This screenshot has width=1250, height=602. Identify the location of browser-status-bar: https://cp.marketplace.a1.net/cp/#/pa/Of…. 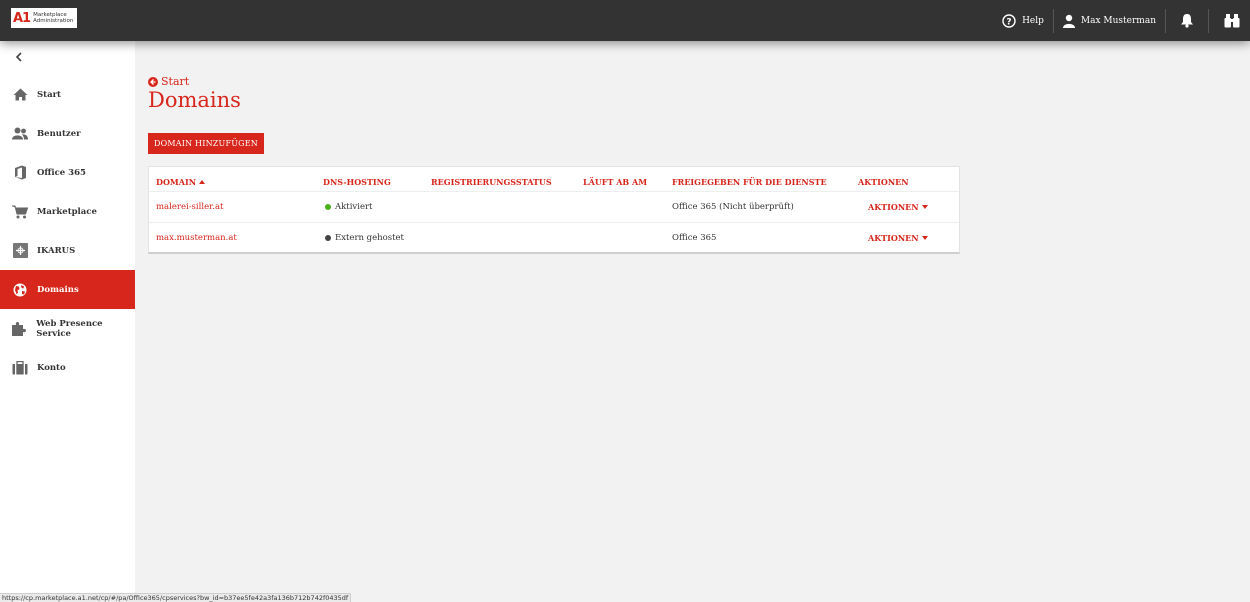
(176, 597).